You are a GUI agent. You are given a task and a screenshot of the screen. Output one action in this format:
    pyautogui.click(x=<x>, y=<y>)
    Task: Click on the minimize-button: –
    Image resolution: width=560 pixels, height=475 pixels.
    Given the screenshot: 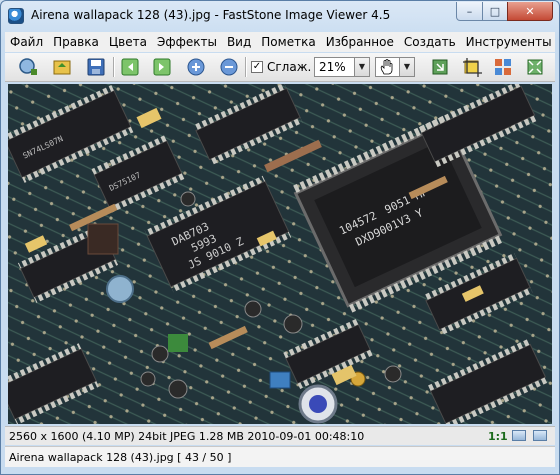 What is the action you would take?
    pyautogui.click(x=469, y=11)
    